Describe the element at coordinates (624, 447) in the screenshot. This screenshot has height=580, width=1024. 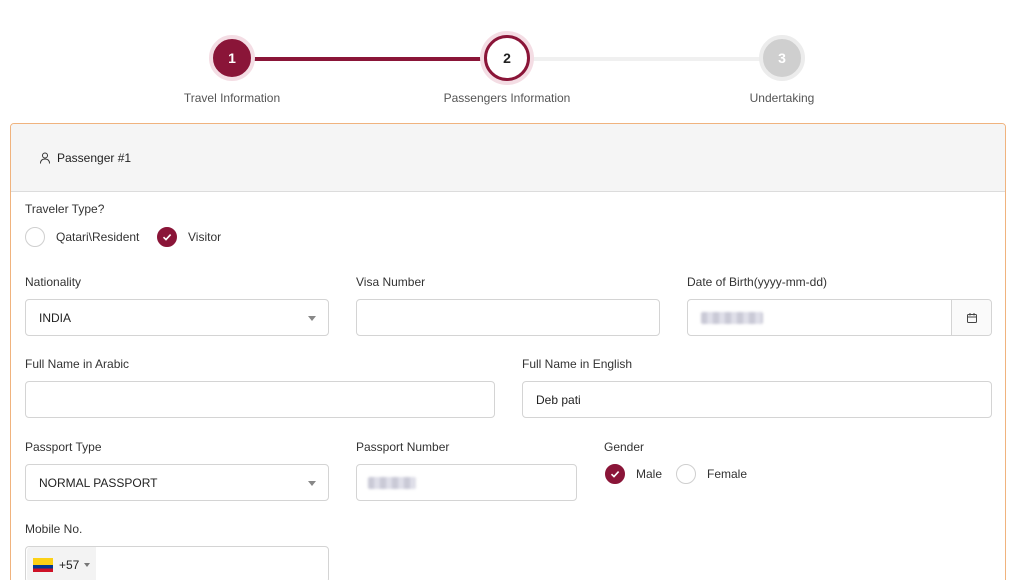
I see `gender-label: Gender` at that location.